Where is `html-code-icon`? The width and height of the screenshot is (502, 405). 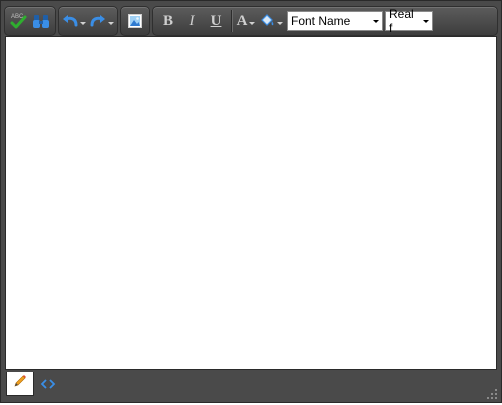 html-code-icon is located at coordinates (48, 386).